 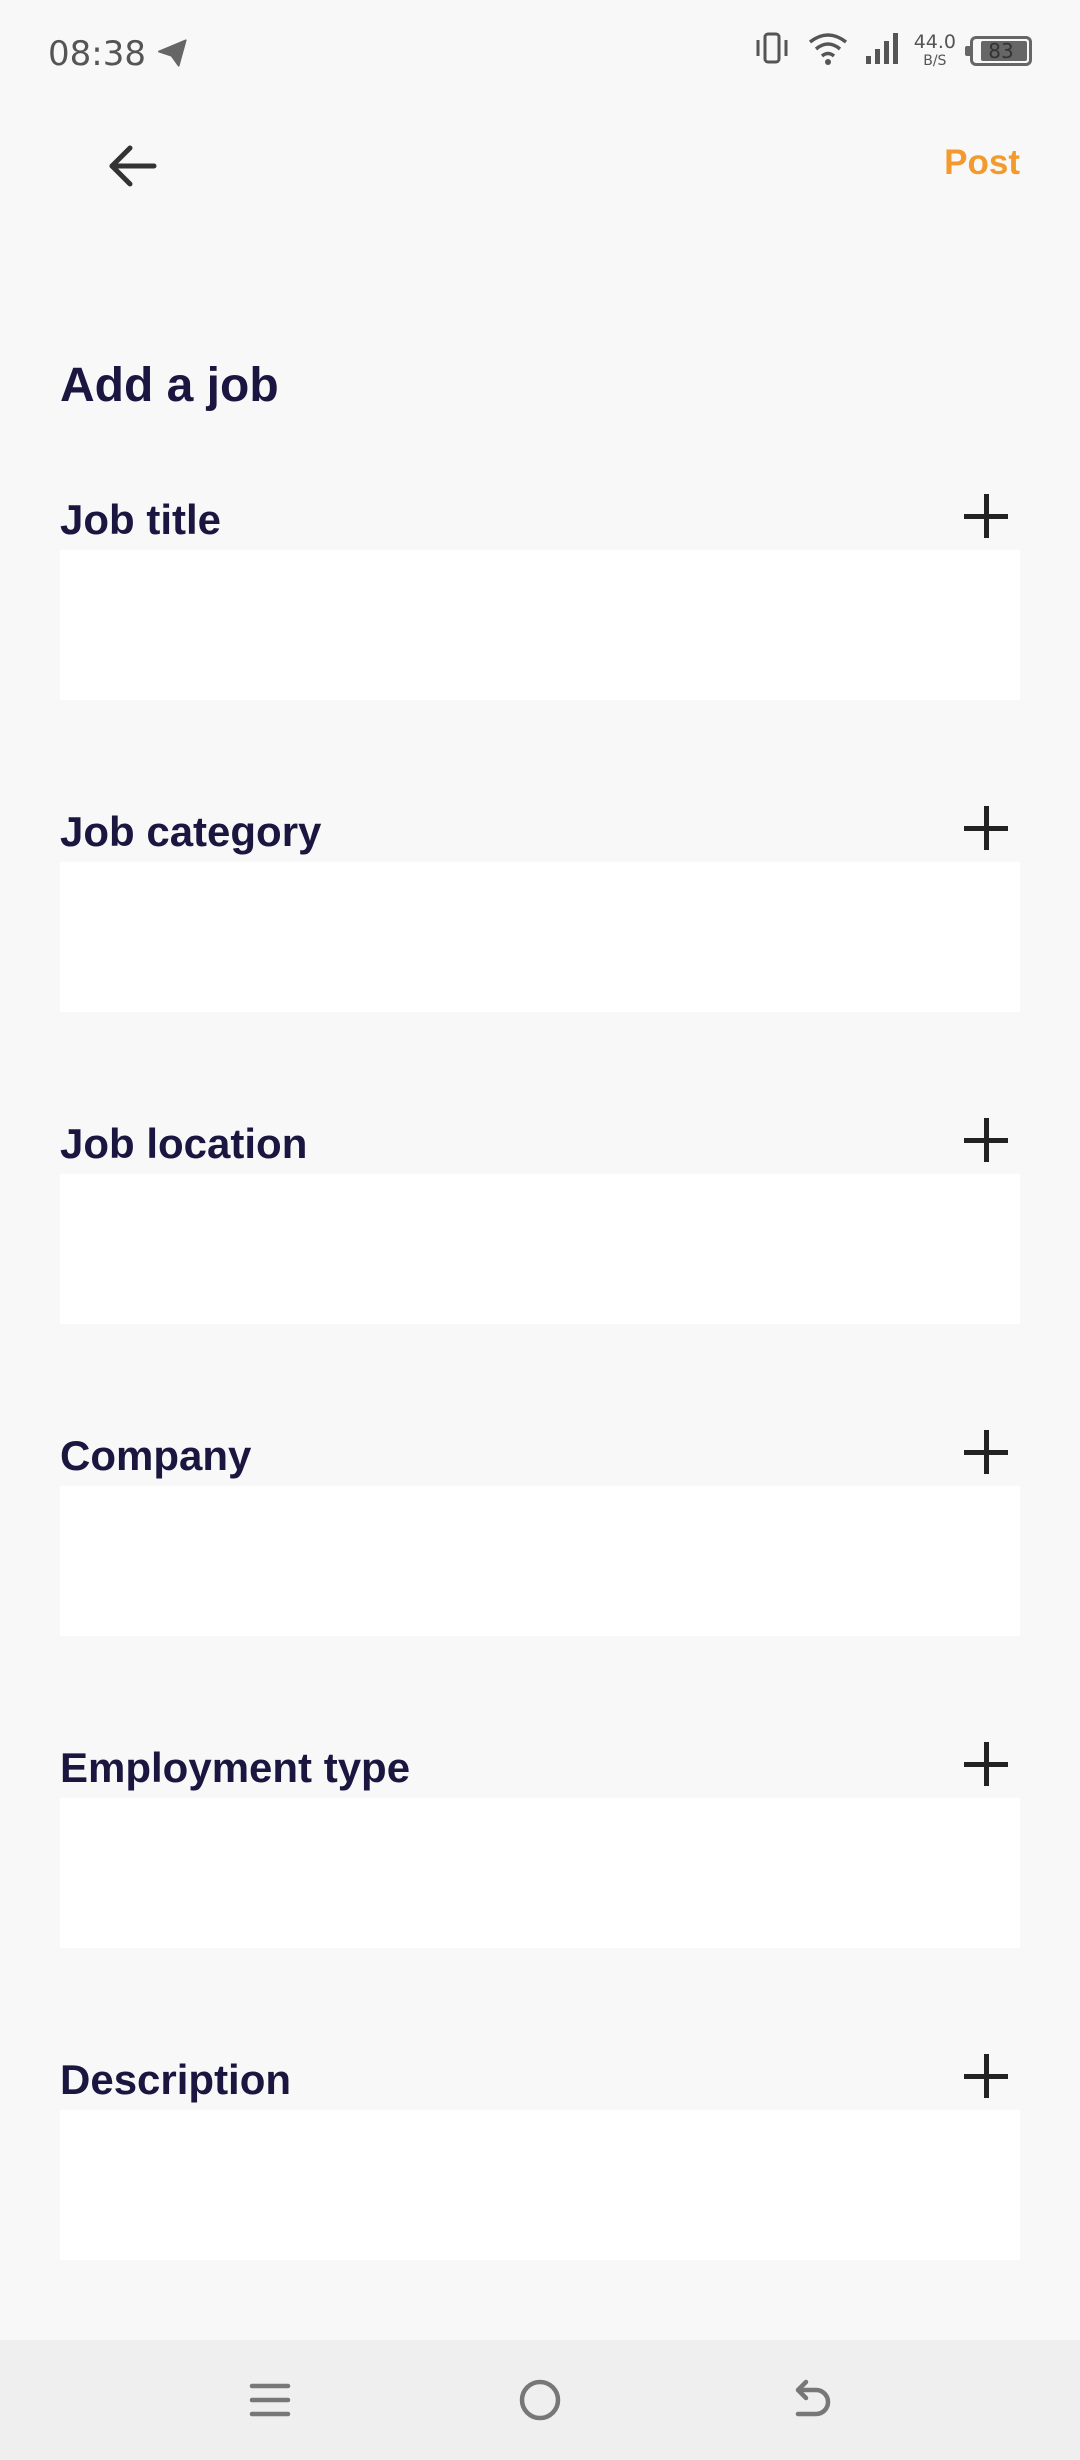 What do you see at coordinates (540, 1873) in the screenshot?
I see `employment-type-input` at bounding box center [540, 1873].